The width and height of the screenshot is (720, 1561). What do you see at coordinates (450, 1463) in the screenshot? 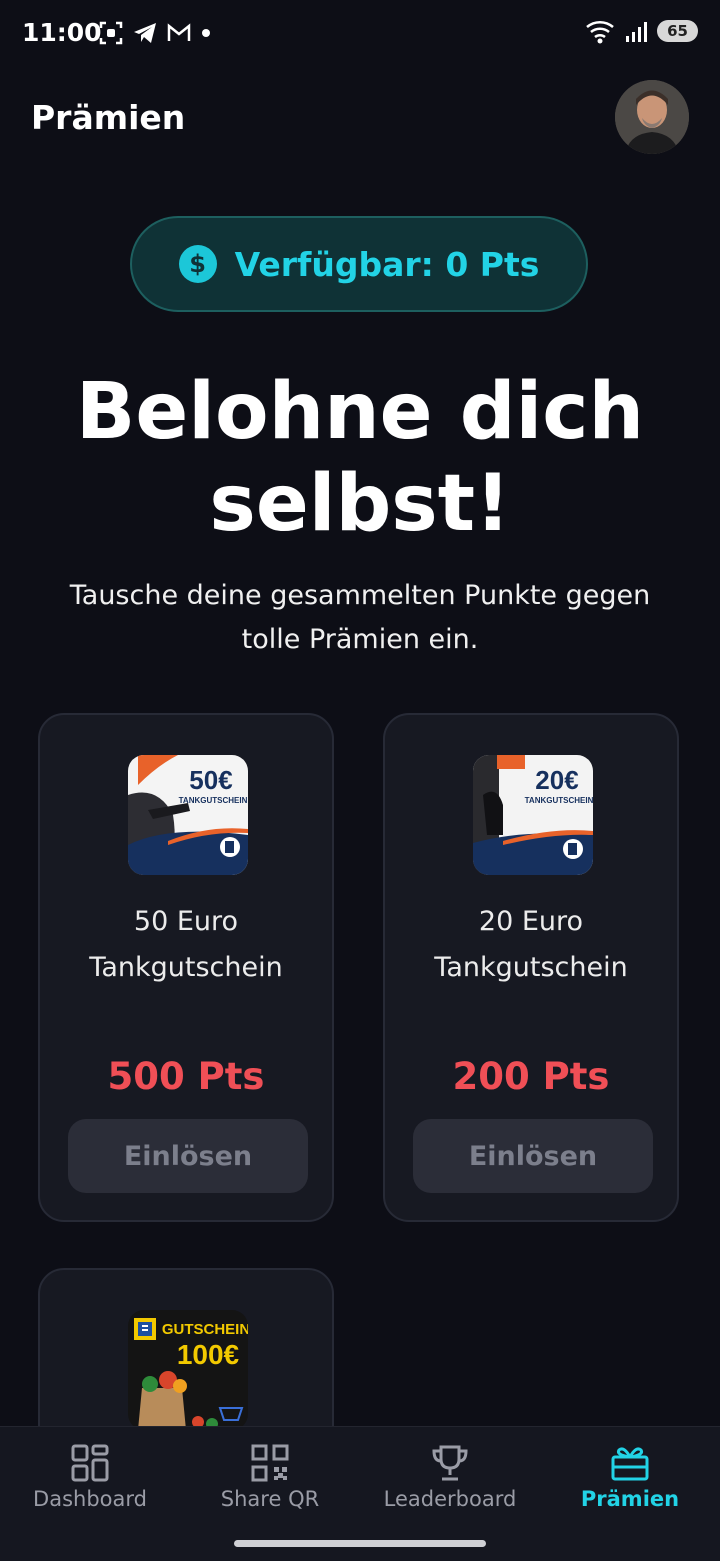
I see `trophy-icon` at bounding box center [450, 1463].